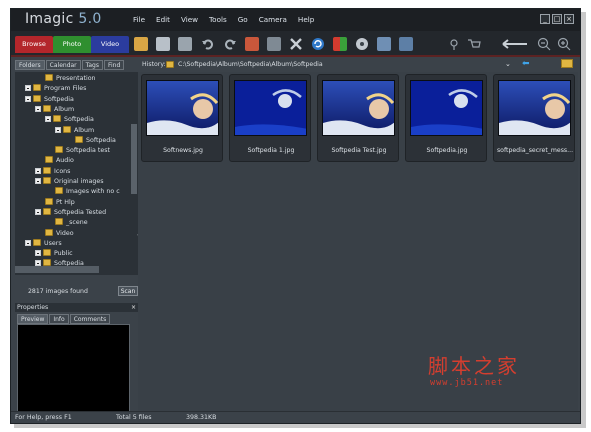 The image size is (591, 432). What do you see at coordinates (57, 269) in the screenshot?
I see `tree-horizontal-scrollbar` at bounding box center [57, 269].